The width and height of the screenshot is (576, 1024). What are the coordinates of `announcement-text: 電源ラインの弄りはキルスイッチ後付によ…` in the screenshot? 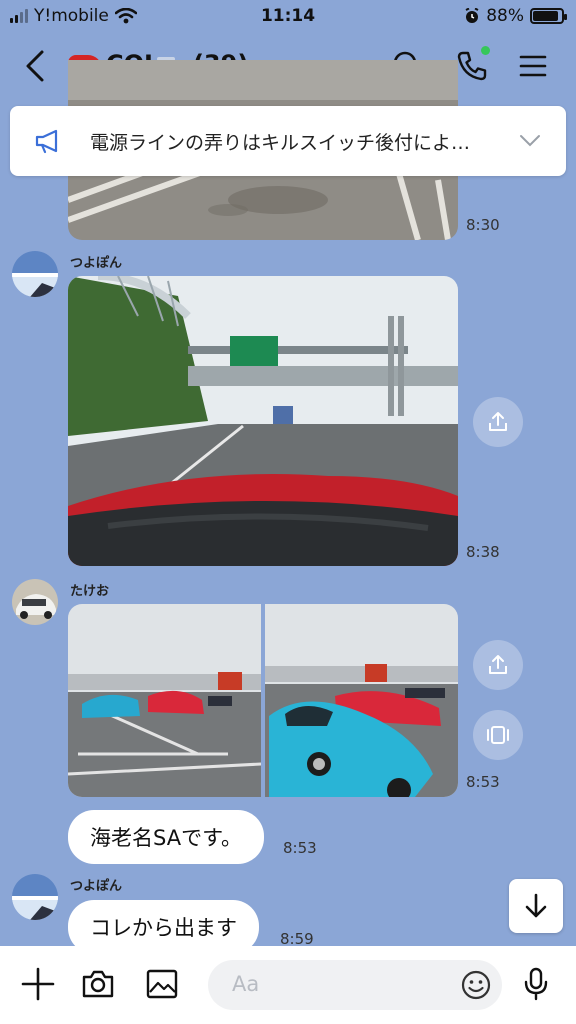 It's located at (280, 143).